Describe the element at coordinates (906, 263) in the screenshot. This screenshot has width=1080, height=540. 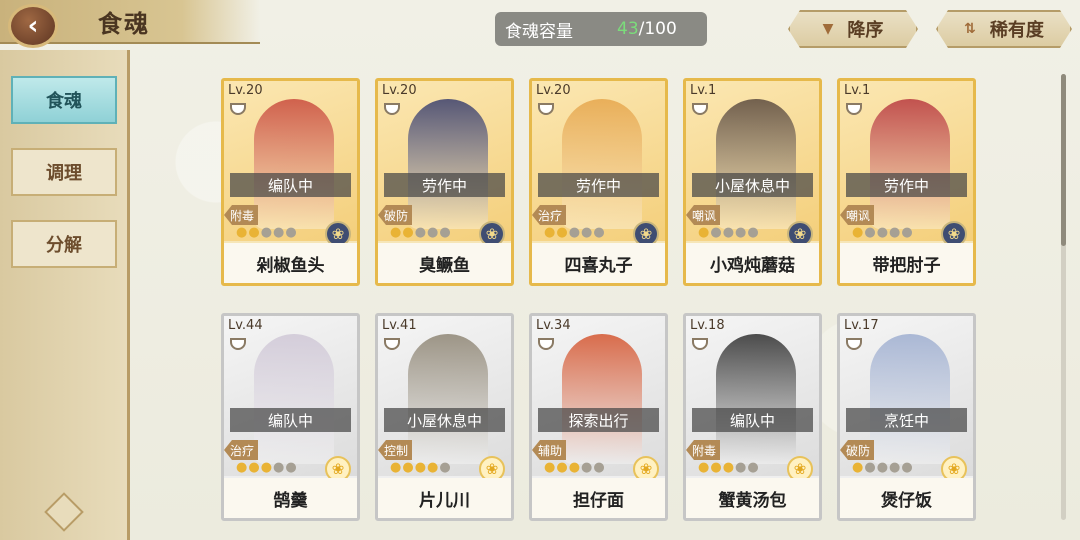
I see `card-name: 带把肘子` at that location.